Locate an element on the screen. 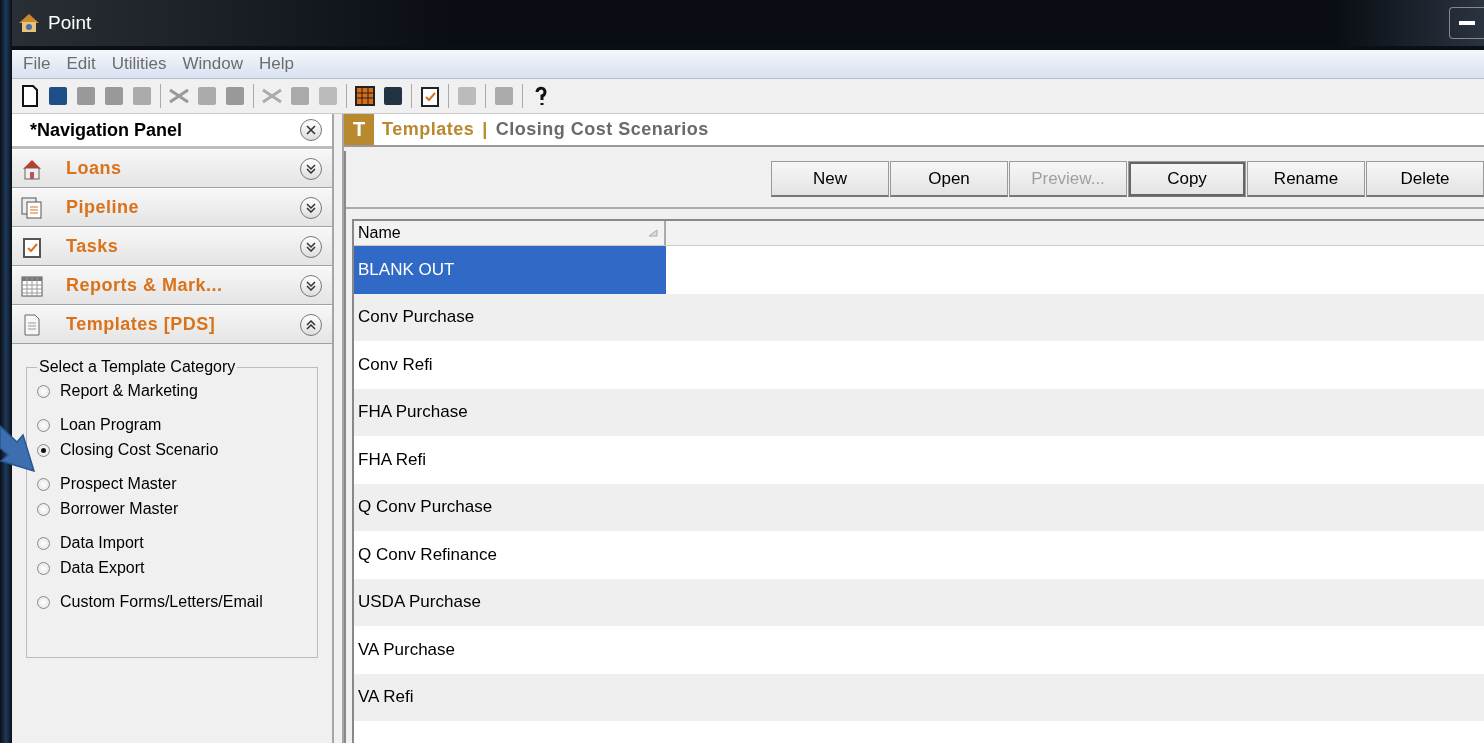  breadcrumb-section: Templates is located at coordinates (428, 129).